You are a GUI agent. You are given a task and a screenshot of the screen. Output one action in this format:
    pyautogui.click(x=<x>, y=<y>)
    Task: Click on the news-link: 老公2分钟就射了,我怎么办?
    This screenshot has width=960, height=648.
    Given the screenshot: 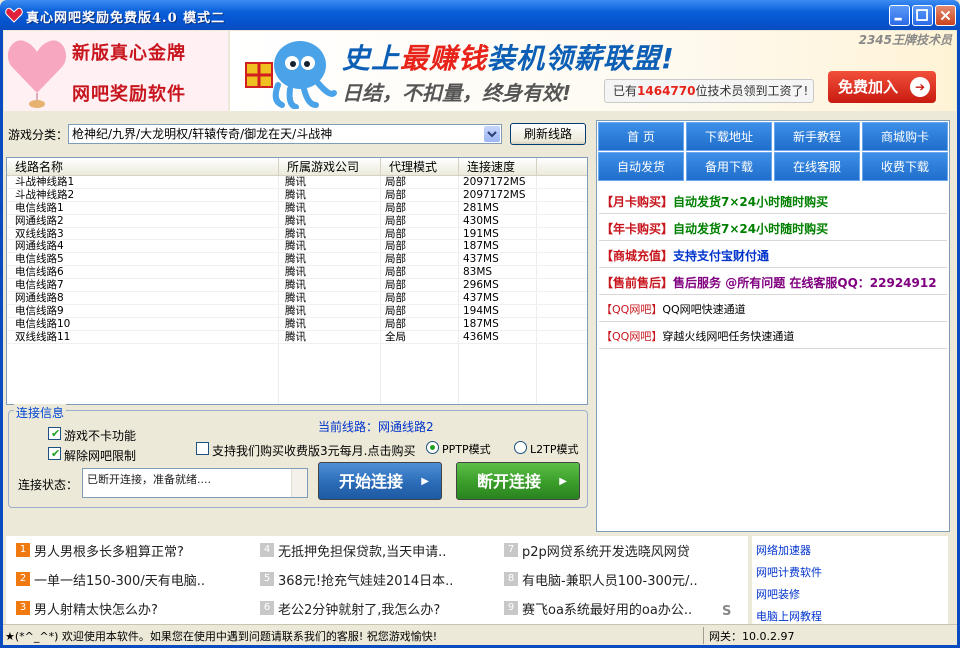 What is the action you would take?
    pyautogui.click(x=359, y=608)
    